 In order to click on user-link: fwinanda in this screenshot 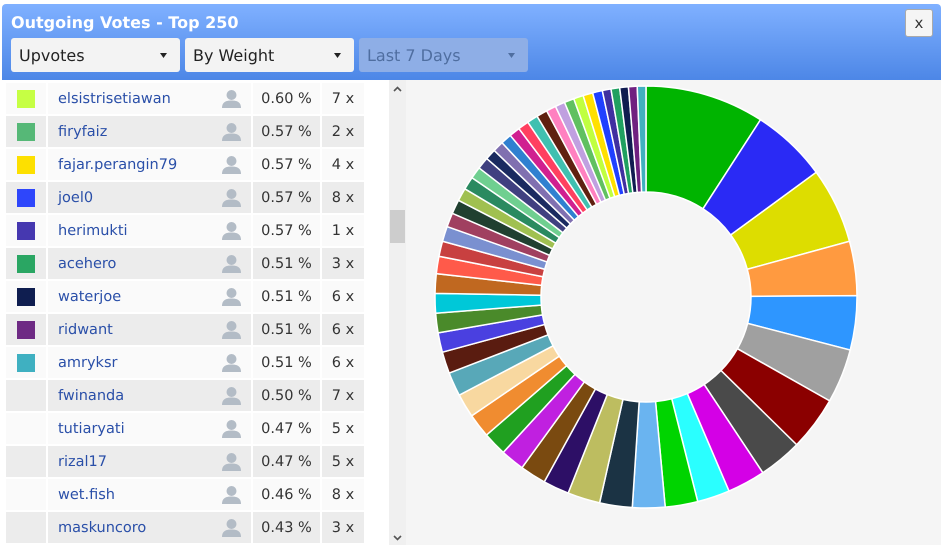, I will do `click(91, 396)`.